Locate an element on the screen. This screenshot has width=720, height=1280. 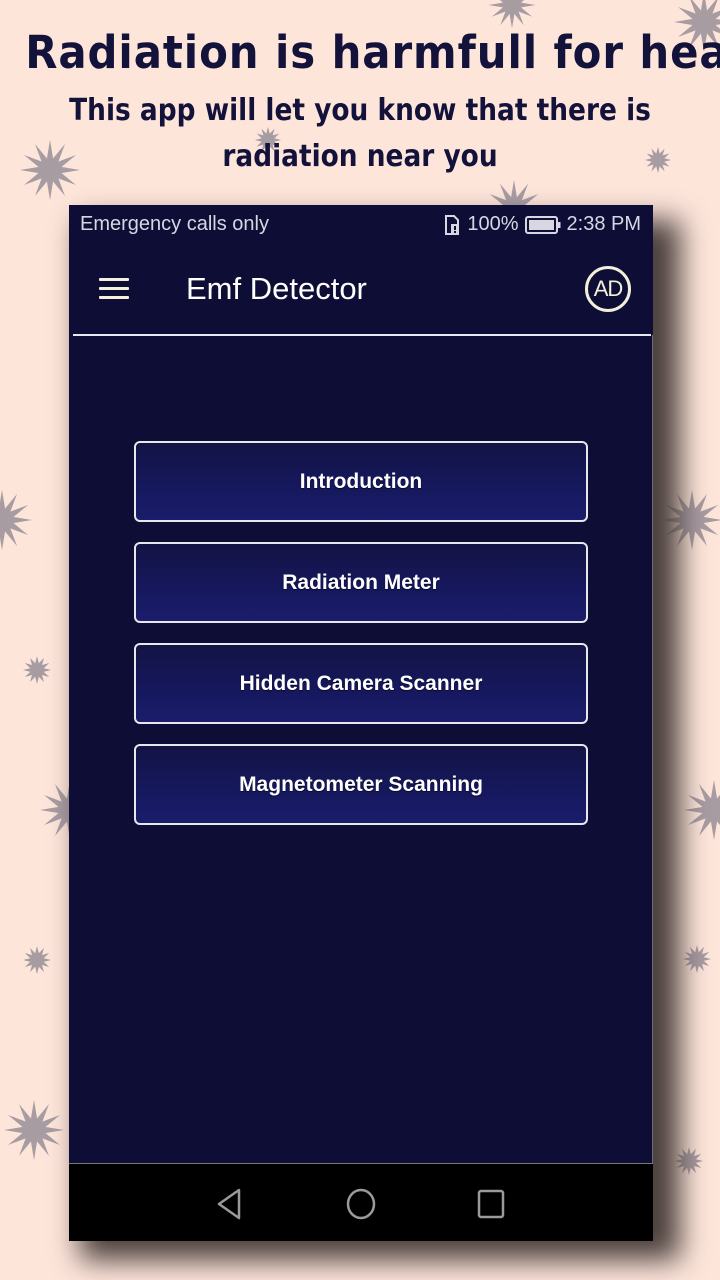
carrier-text: Emergency calls only is located at coordinates (174, 224).